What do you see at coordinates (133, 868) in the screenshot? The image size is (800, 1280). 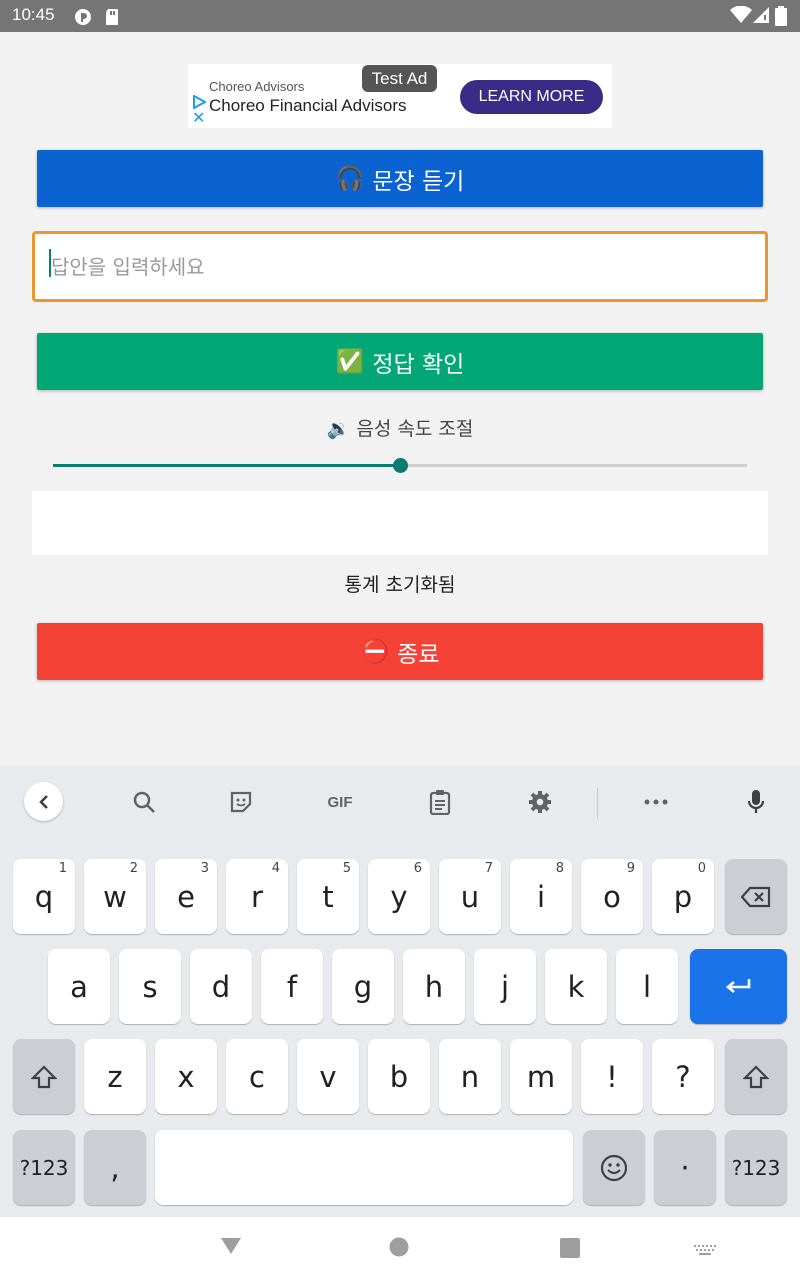 I see `key-hint: 2` at bounding box center [133, 868].